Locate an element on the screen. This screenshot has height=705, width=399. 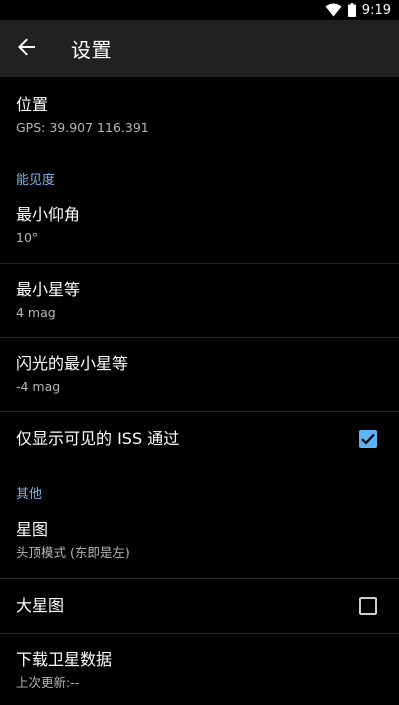
location-summary: GPS: 39.907 116.391 is located at coordinates (82, 127).